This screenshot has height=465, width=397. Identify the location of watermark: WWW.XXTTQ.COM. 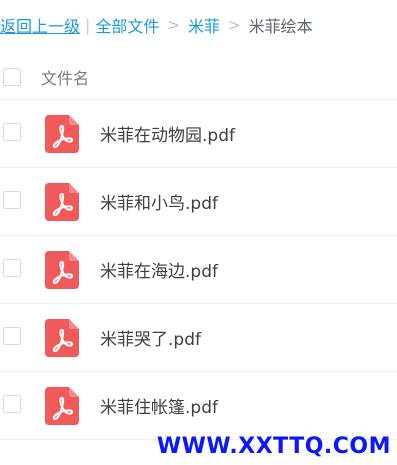
(273, 446).